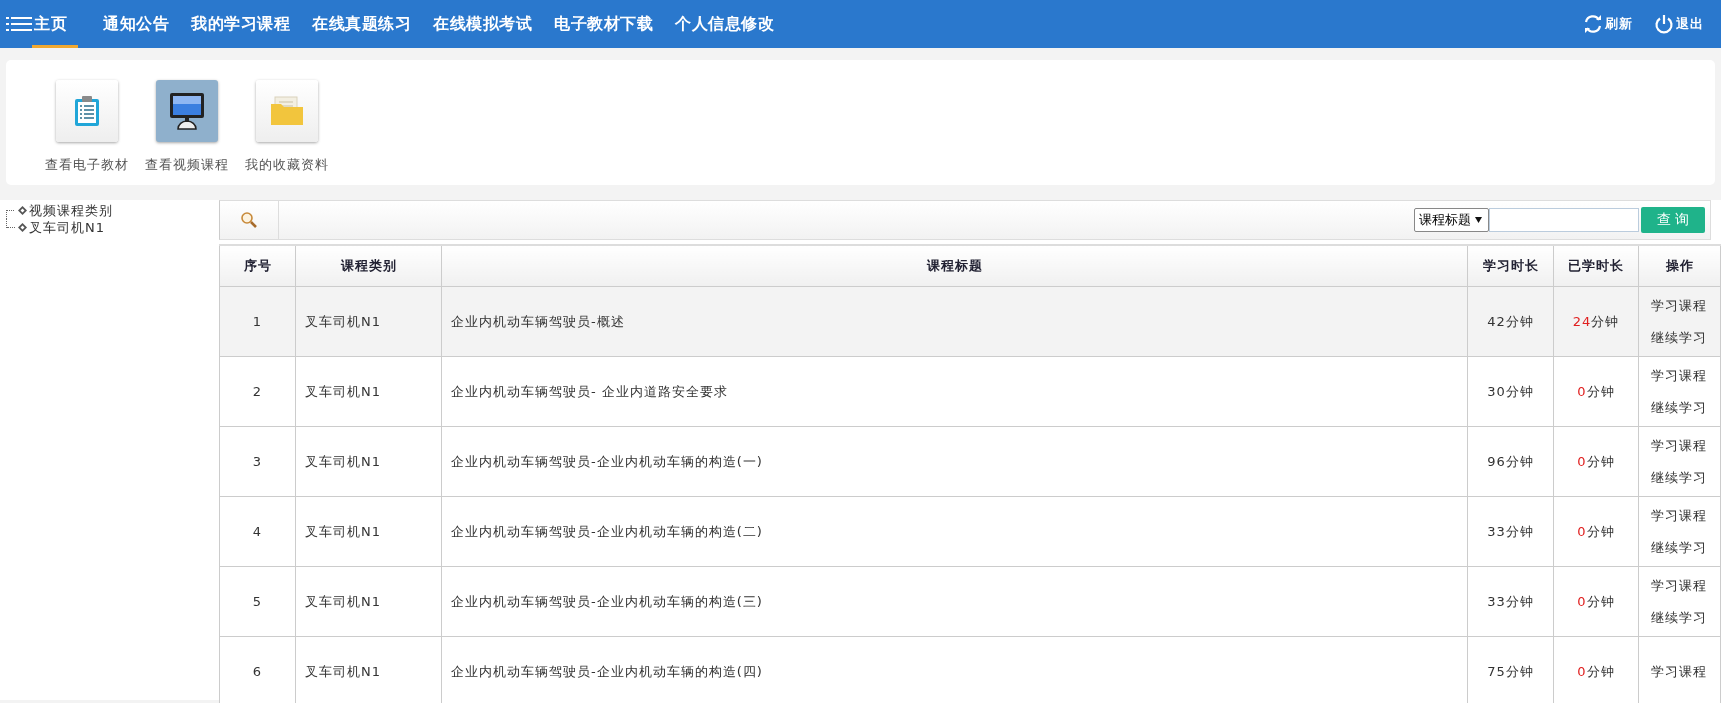 The image size is (1721, 703). What do you see at coordinates (603, 24) in the screenshot?
I see `nav-tab: 电子教材下载` at bounding box center [603, 24].